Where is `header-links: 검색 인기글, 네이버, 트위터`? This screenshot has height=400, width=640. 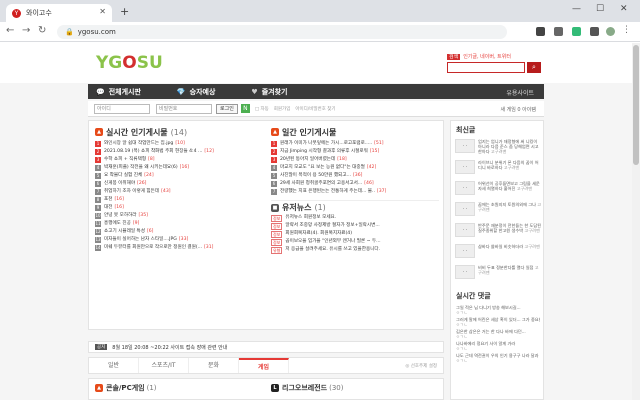
header-links: 검색 인기글, 네이버, 트위터 is located at coordinates (479, 56).